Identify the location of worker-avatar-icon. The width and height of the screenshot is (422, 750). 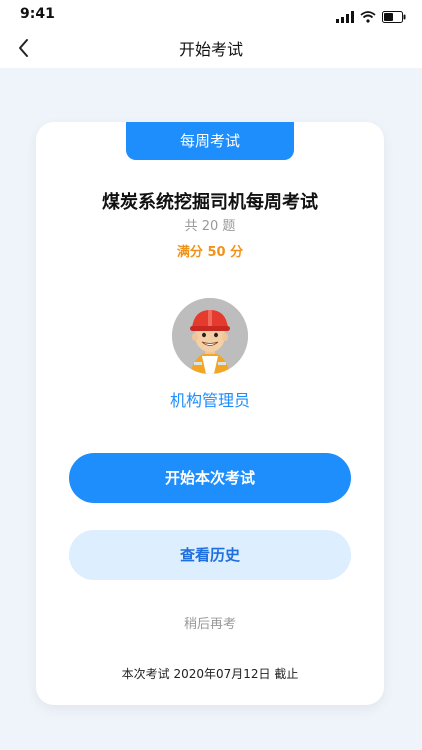
(210, 336).